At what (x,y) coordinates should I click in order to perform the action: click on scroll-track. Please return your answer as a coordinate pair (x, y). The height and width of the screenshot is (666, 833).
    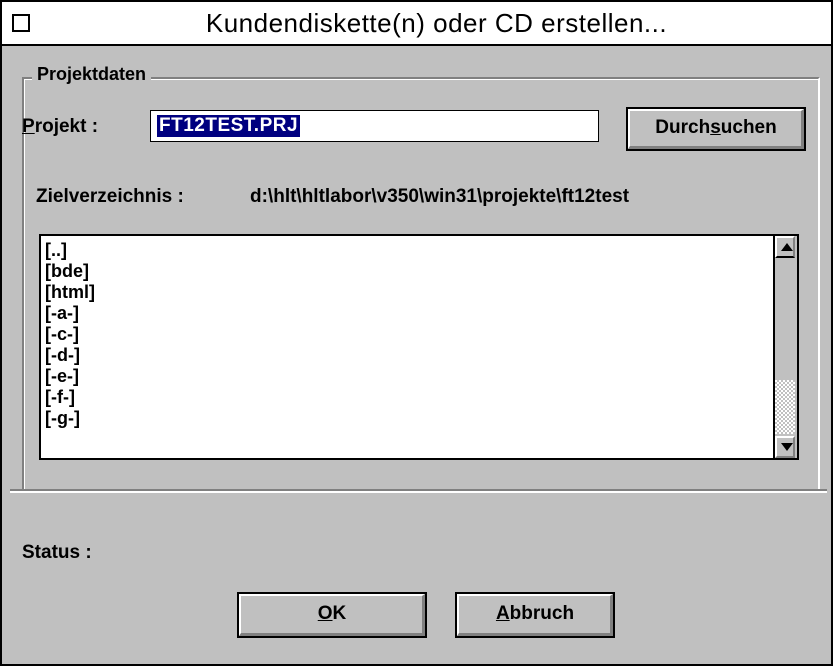
    Looking at the image, I should click on (785, 347).